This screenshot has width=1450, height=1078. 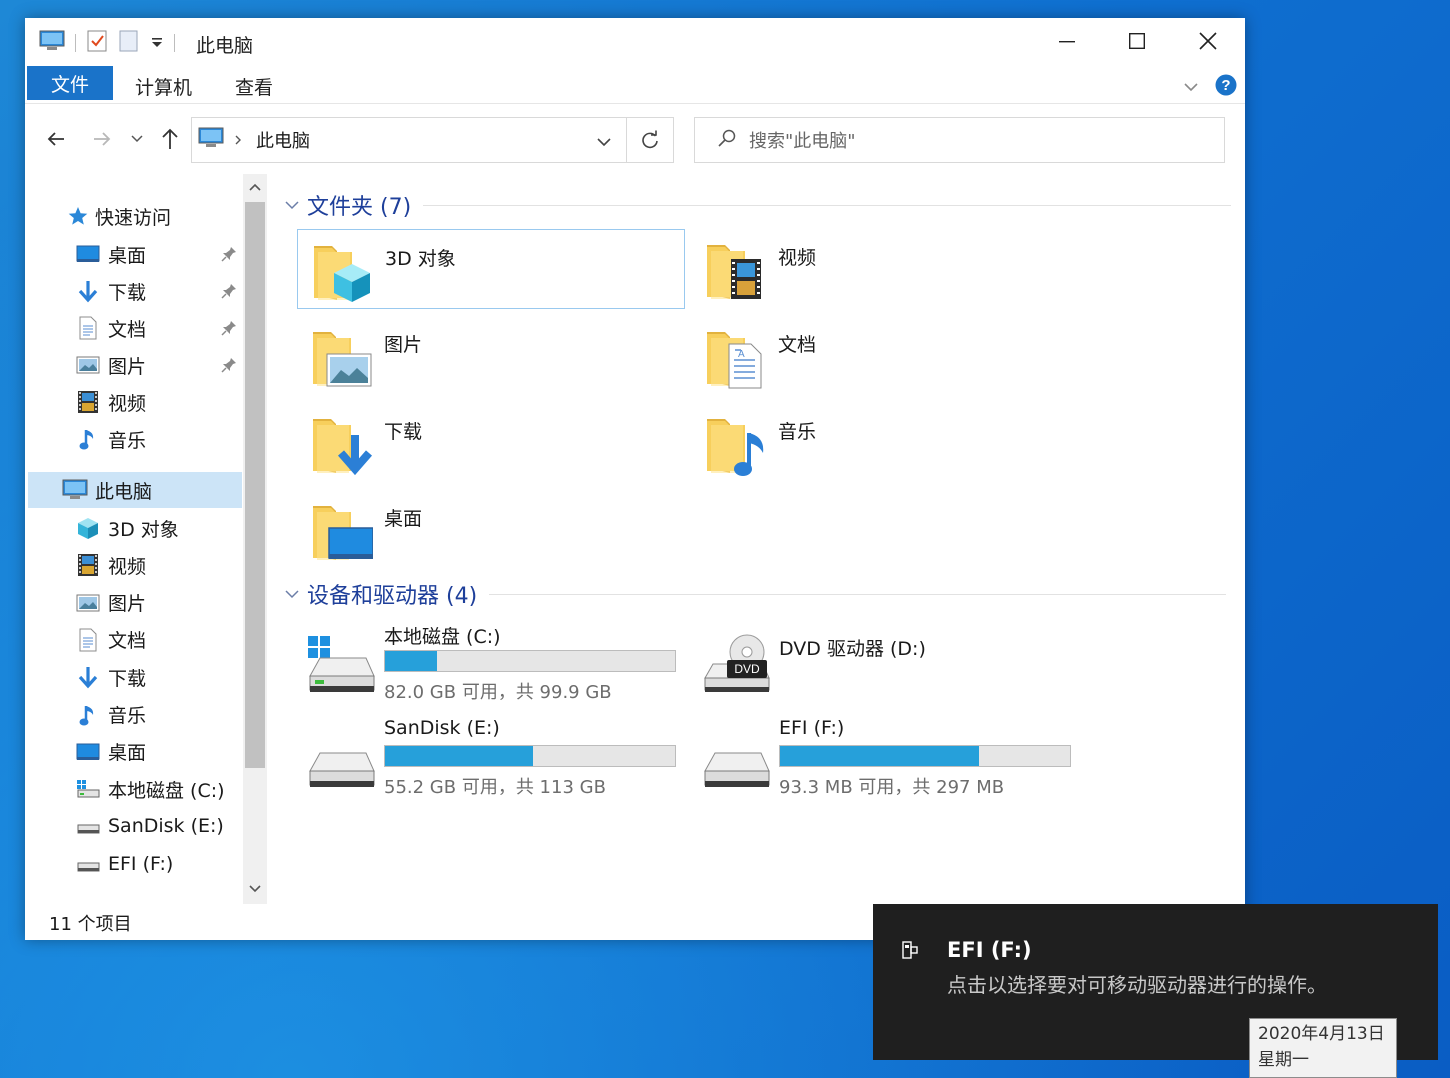 What do you see at coordinates (741, 354) in the screenshot?
I see `svg-text: A` at bounding box center [741, 354].